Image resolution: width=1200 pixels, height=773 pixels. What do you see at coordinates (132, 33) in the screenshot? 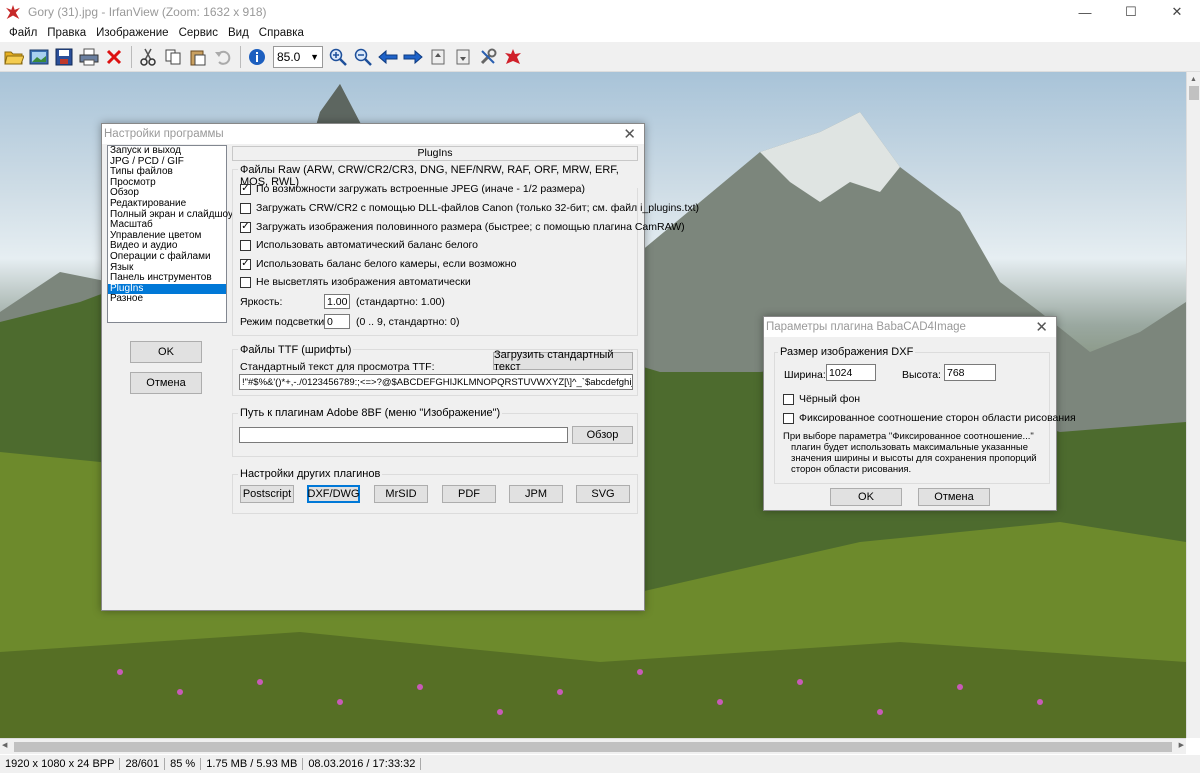
I see `menu-image: Изображение` at bounding box center [132, 33].